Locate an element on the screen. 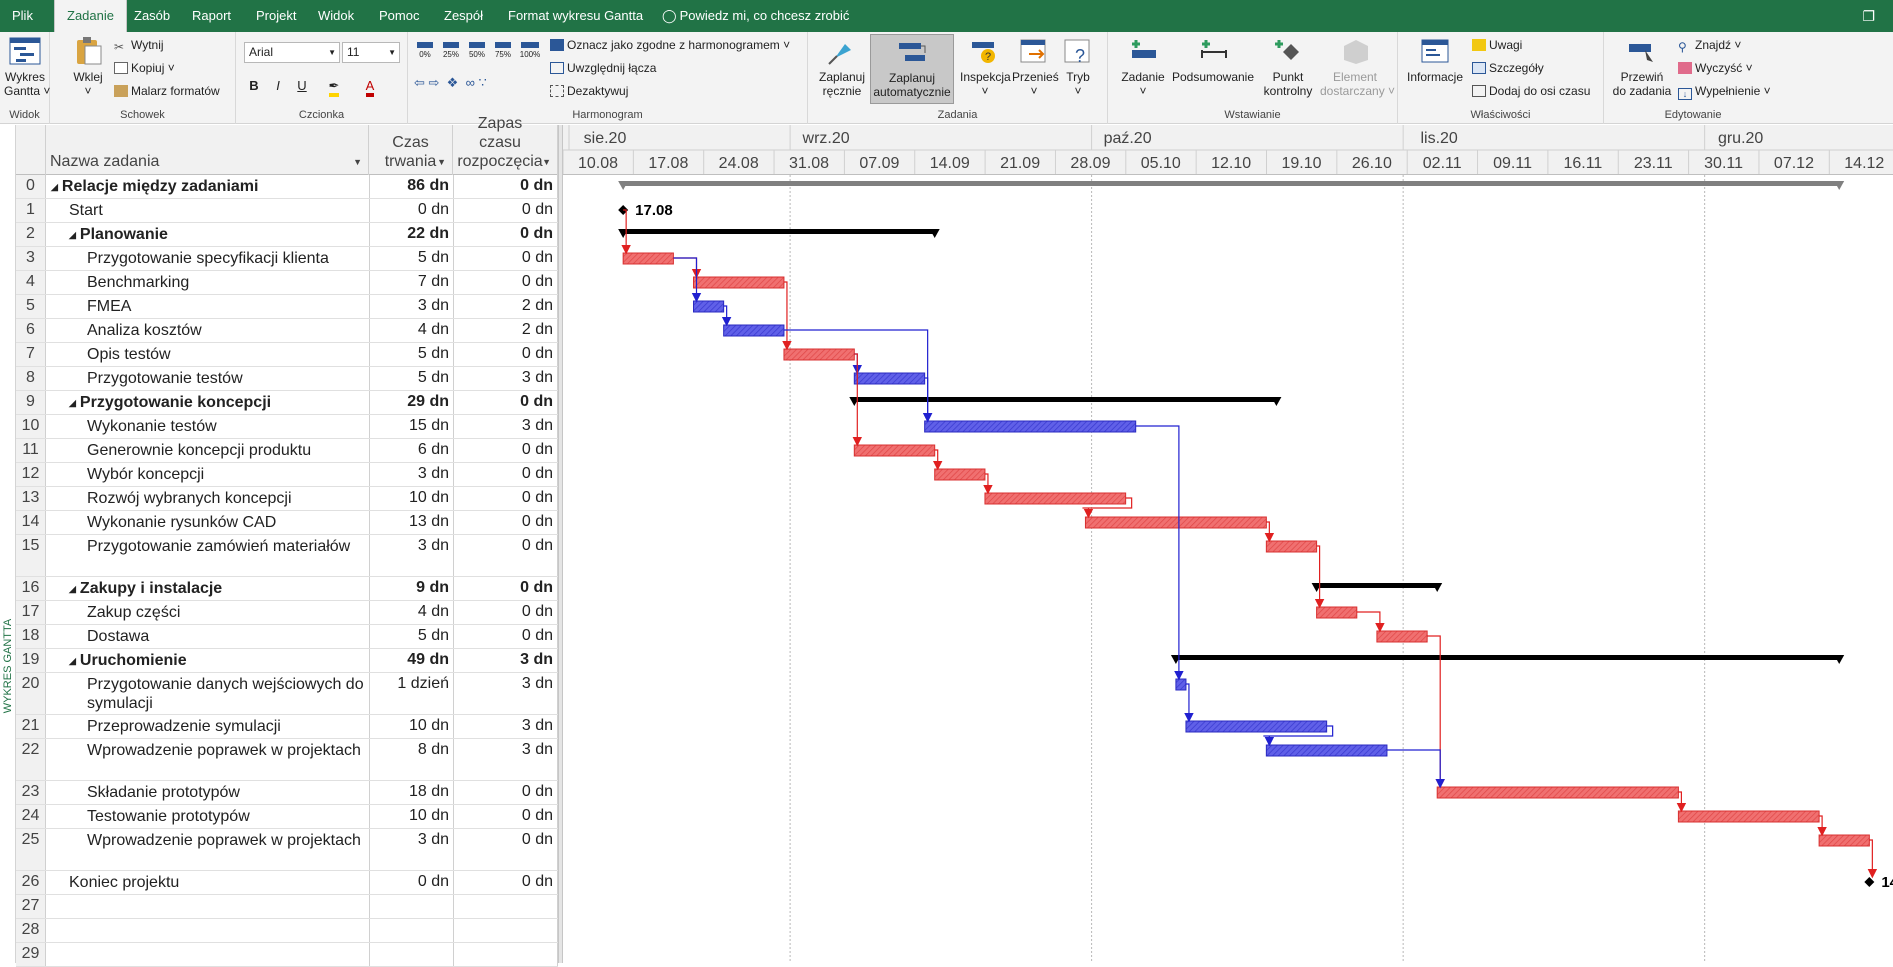 This screenshot has height=967, width=1893. start-slack-cell is located at coordinates (505, 930).